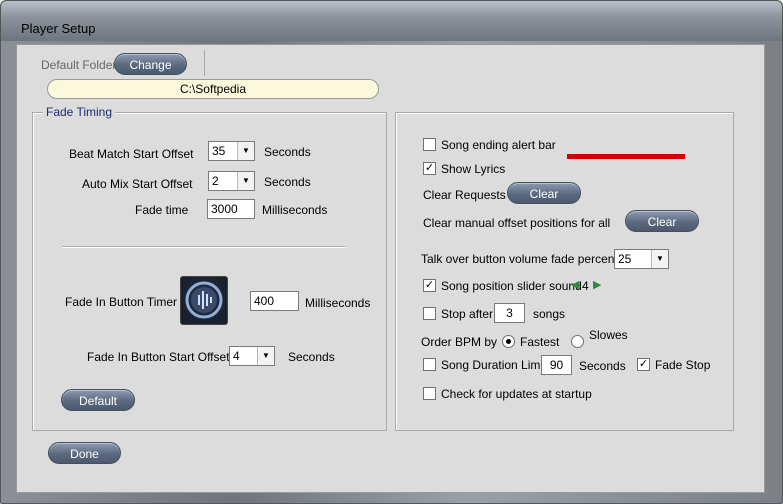 The width and height of the screenshot is (783, 504). Describe the element at coordinates (338, 303) in the screenshot. I see `fade-in-timer-unit: Milliseconds` at that location.